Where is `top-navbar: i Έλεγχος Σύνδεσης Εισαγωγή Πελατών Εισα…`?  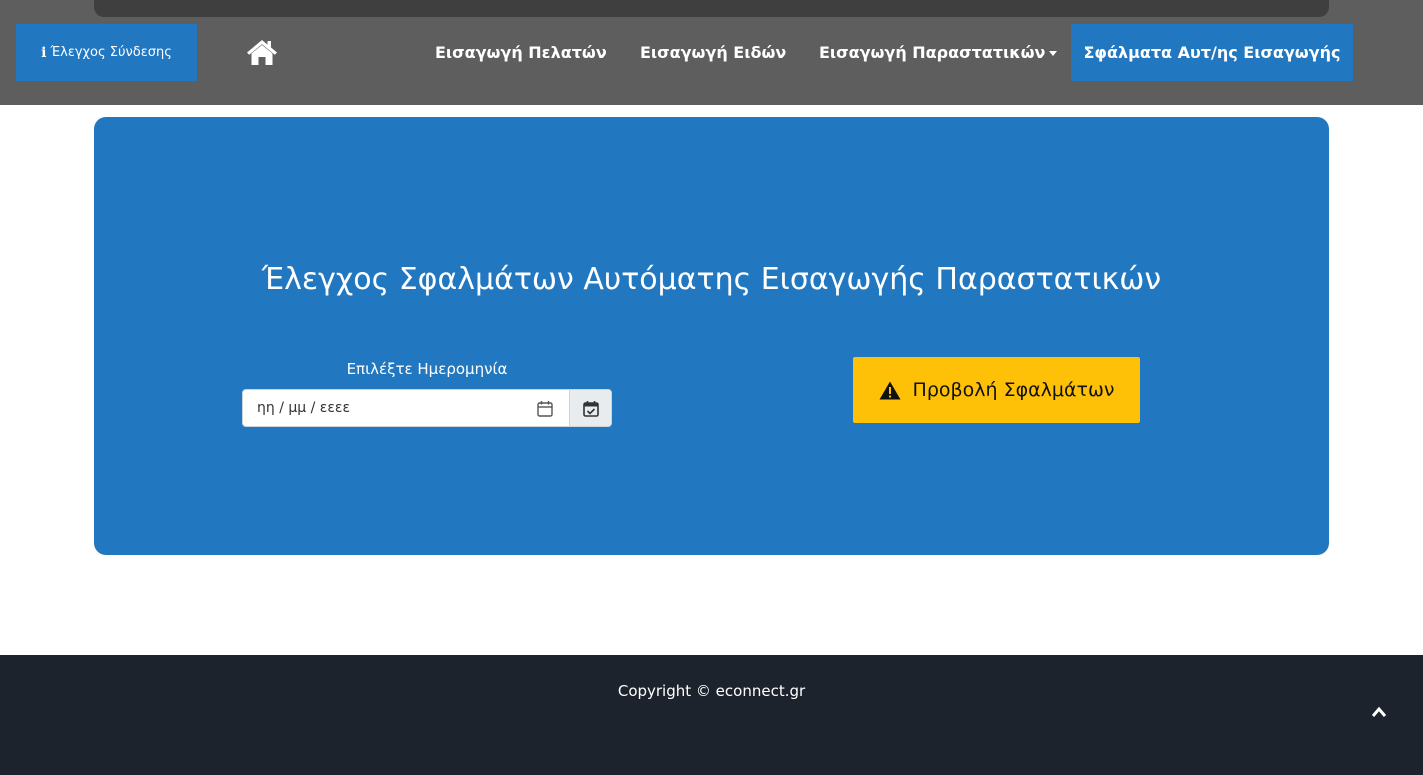 top-navbar: i Έλεγχος Σύνδεσης Εισαγωγή Πελατών Εισα… is located at coordinates (711, 52).